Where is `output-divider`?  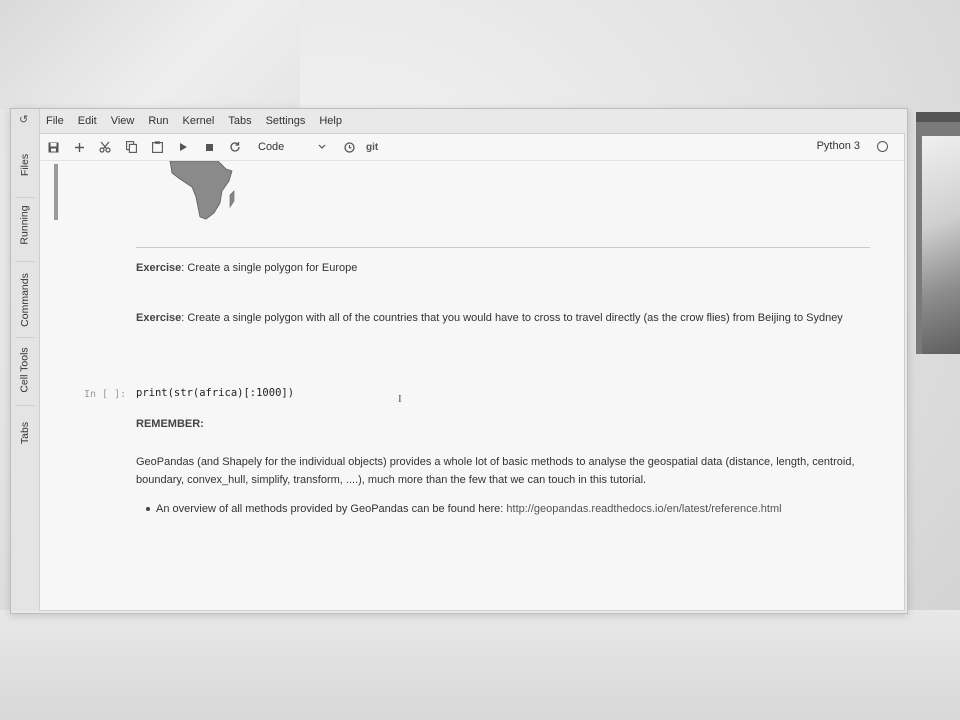 output-divider is located at coordinates (503, 247).